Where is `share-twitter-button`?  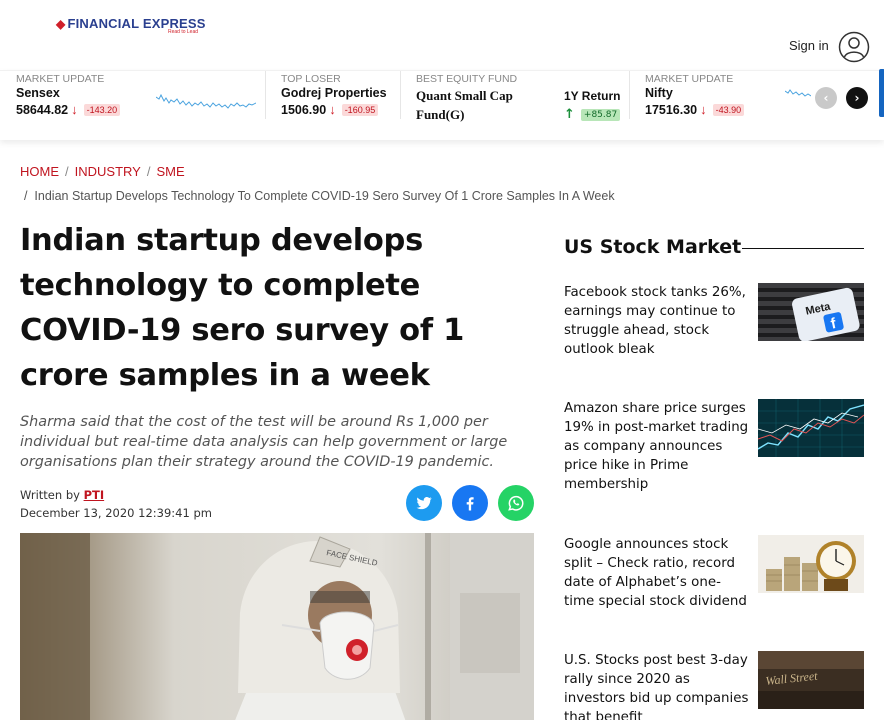 share-twitter-button is located at coordinates (424, 503).